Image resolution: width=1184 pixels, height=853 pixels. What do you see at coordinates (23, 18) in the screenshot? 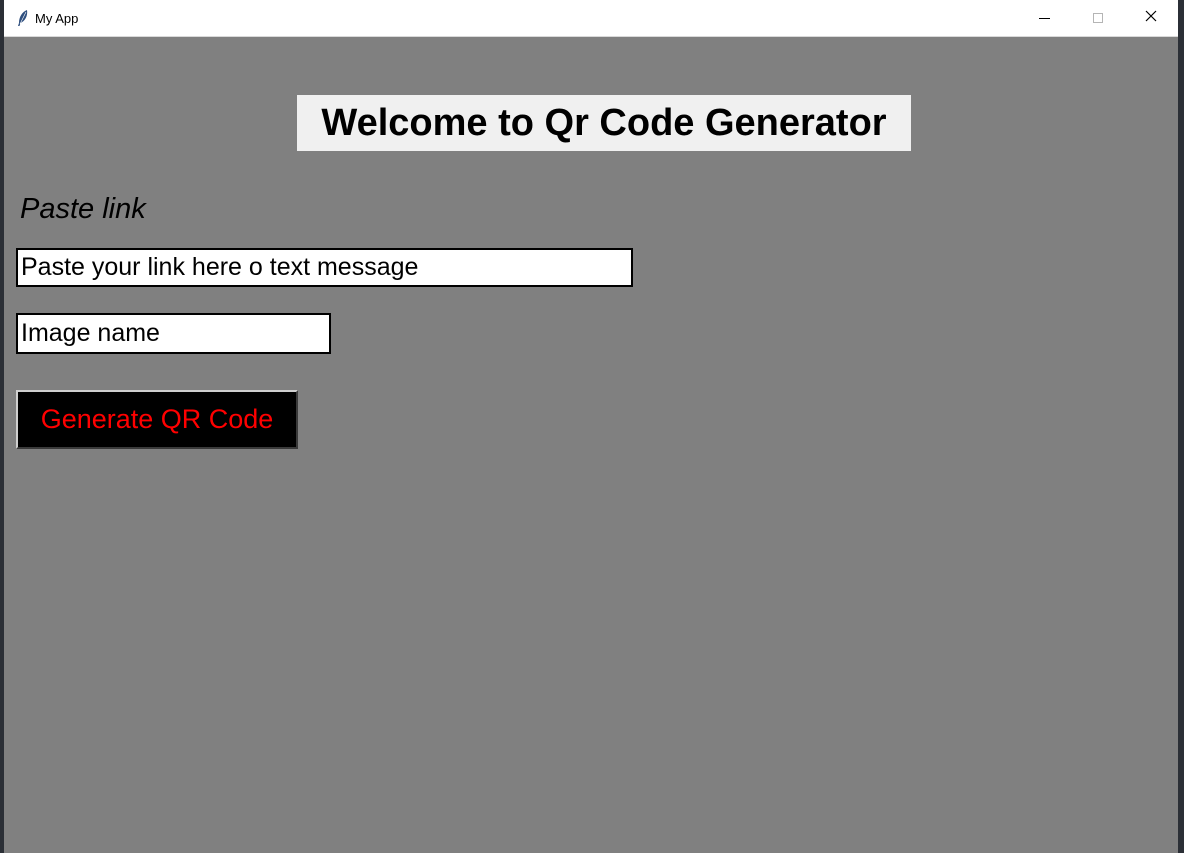
I see `feather-icon` at bounding box center [23, 18].